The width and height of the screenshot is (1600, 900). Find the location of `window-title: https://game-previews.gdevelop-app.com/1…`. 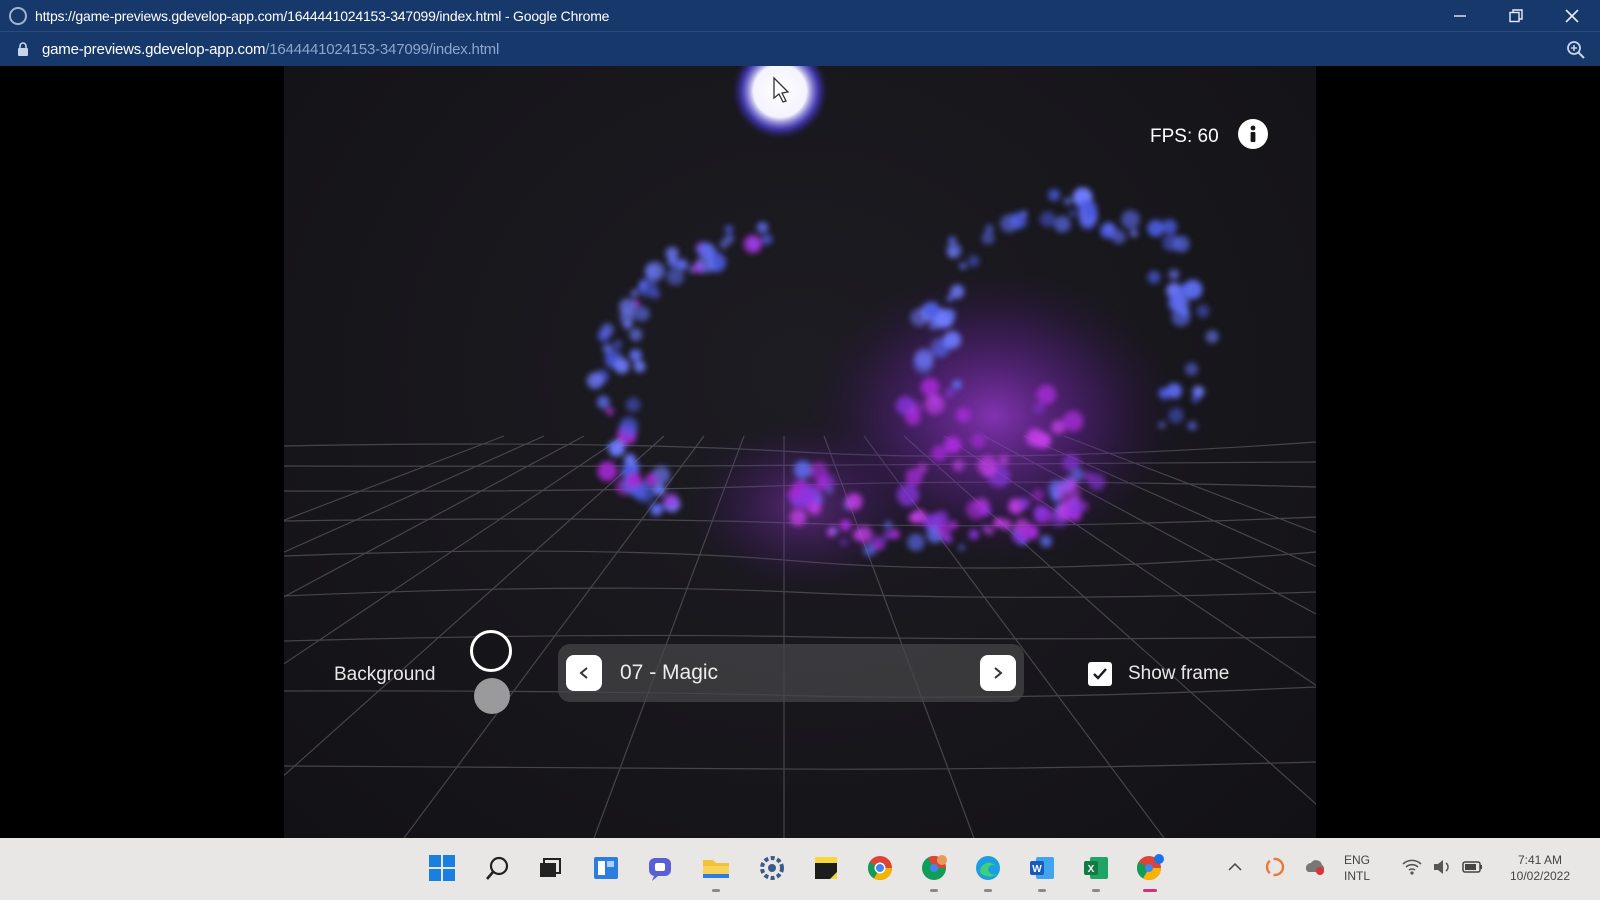

window-title: https://game-previews.gdevelop-app.com/1… is located at coordinates (322, 15).